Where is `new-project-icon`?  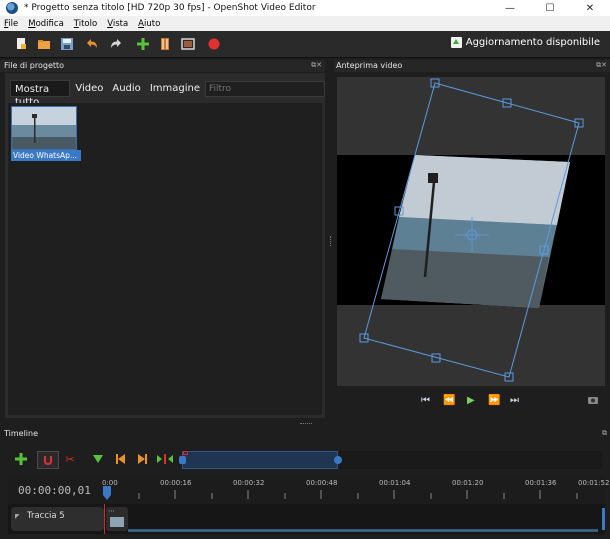 new-project-icon is located at coordinates (21, 44).